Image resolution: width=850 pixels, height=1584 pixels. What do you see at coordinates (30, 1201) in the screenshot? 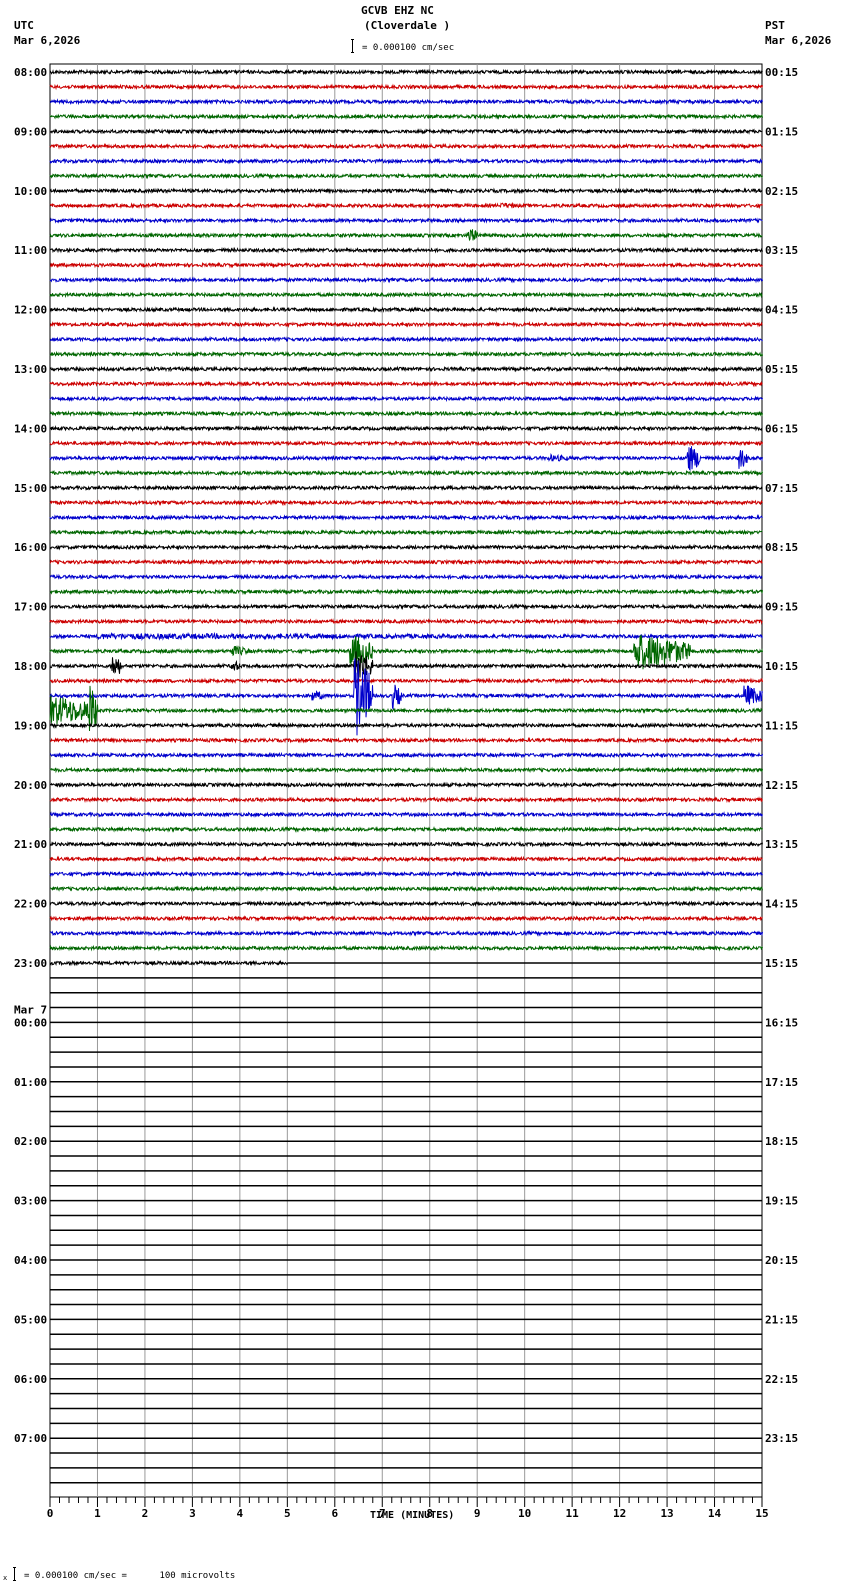
I see `left-time-label: 03:00` at bounding box center [30, 1201].